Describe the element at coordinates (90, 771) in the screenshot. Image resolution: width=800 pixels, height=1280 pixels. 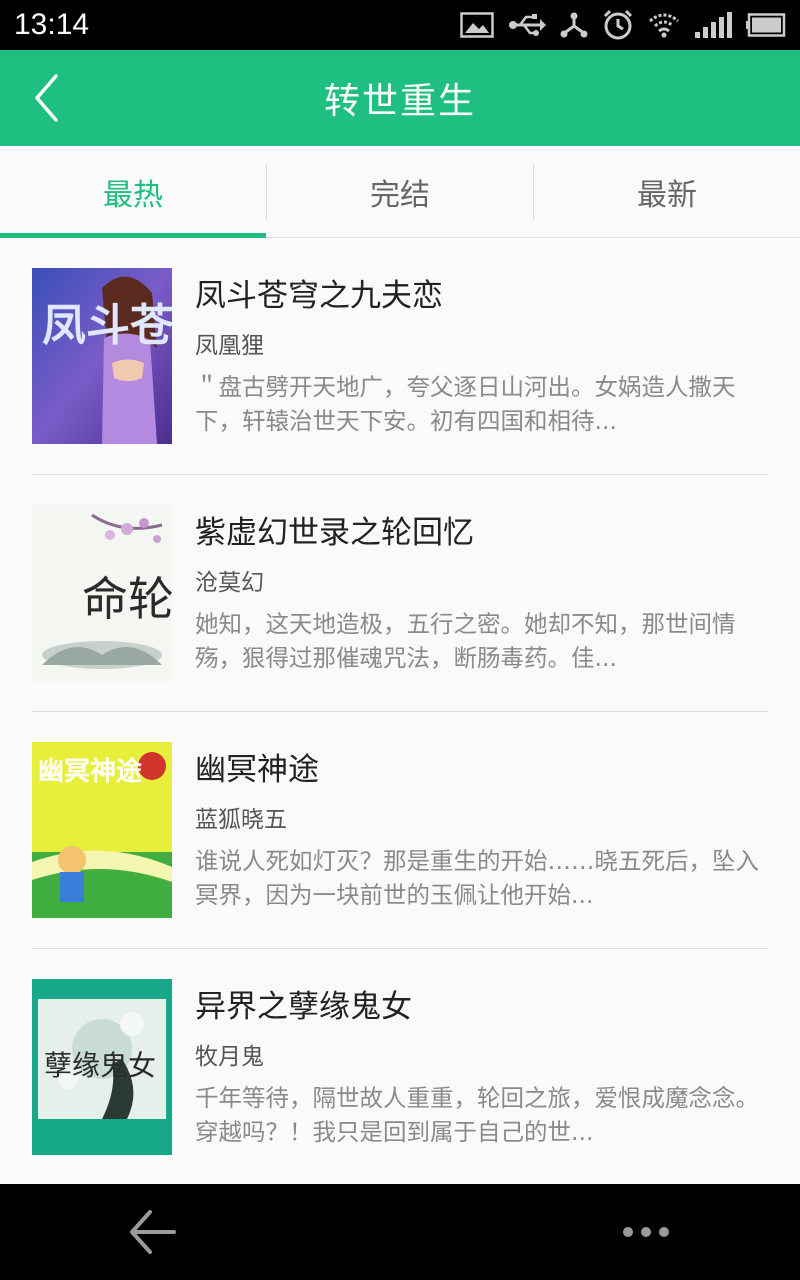
I see `cover-title-text: 幽冥神途` at that location.